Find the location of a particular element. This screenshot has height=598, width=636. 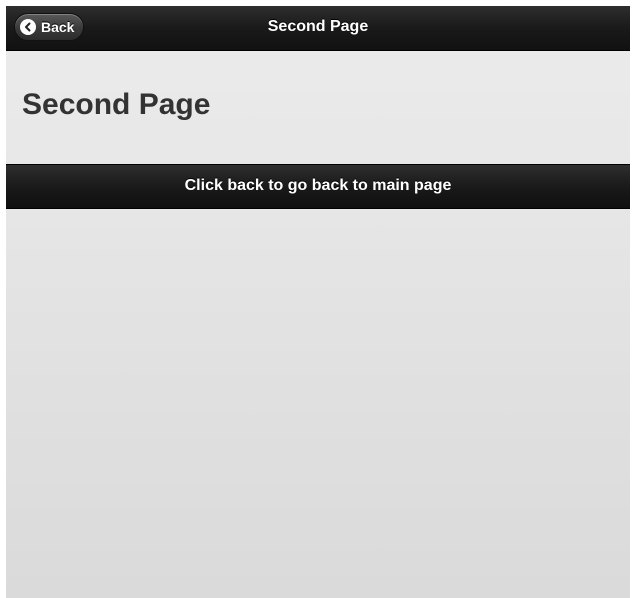

info-bar: Click back to go back to main page is located at coordinates (318, 186).